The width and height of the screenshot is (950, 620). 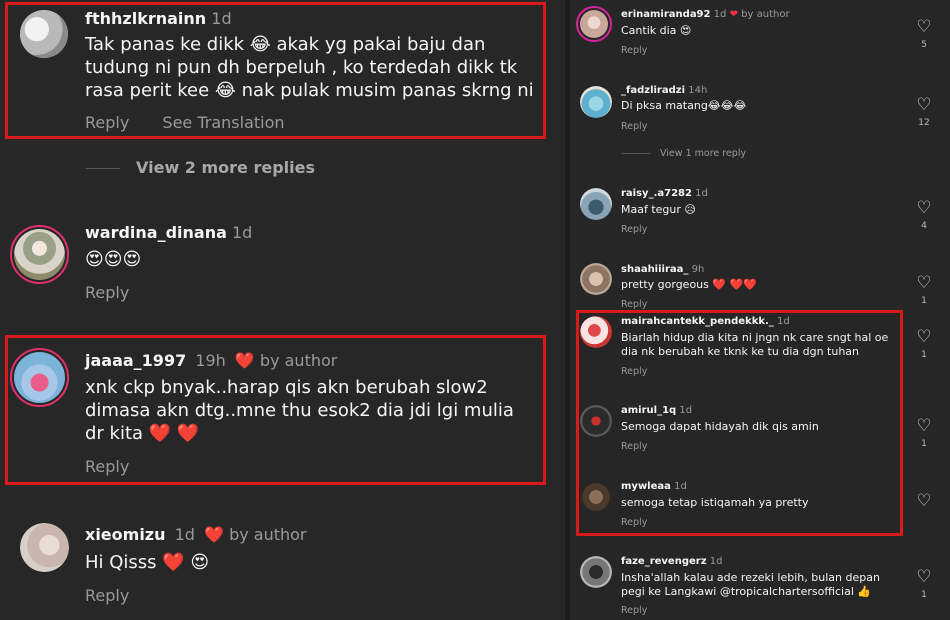 I want to click on like-button: ♡, so click(x=924, y=501).